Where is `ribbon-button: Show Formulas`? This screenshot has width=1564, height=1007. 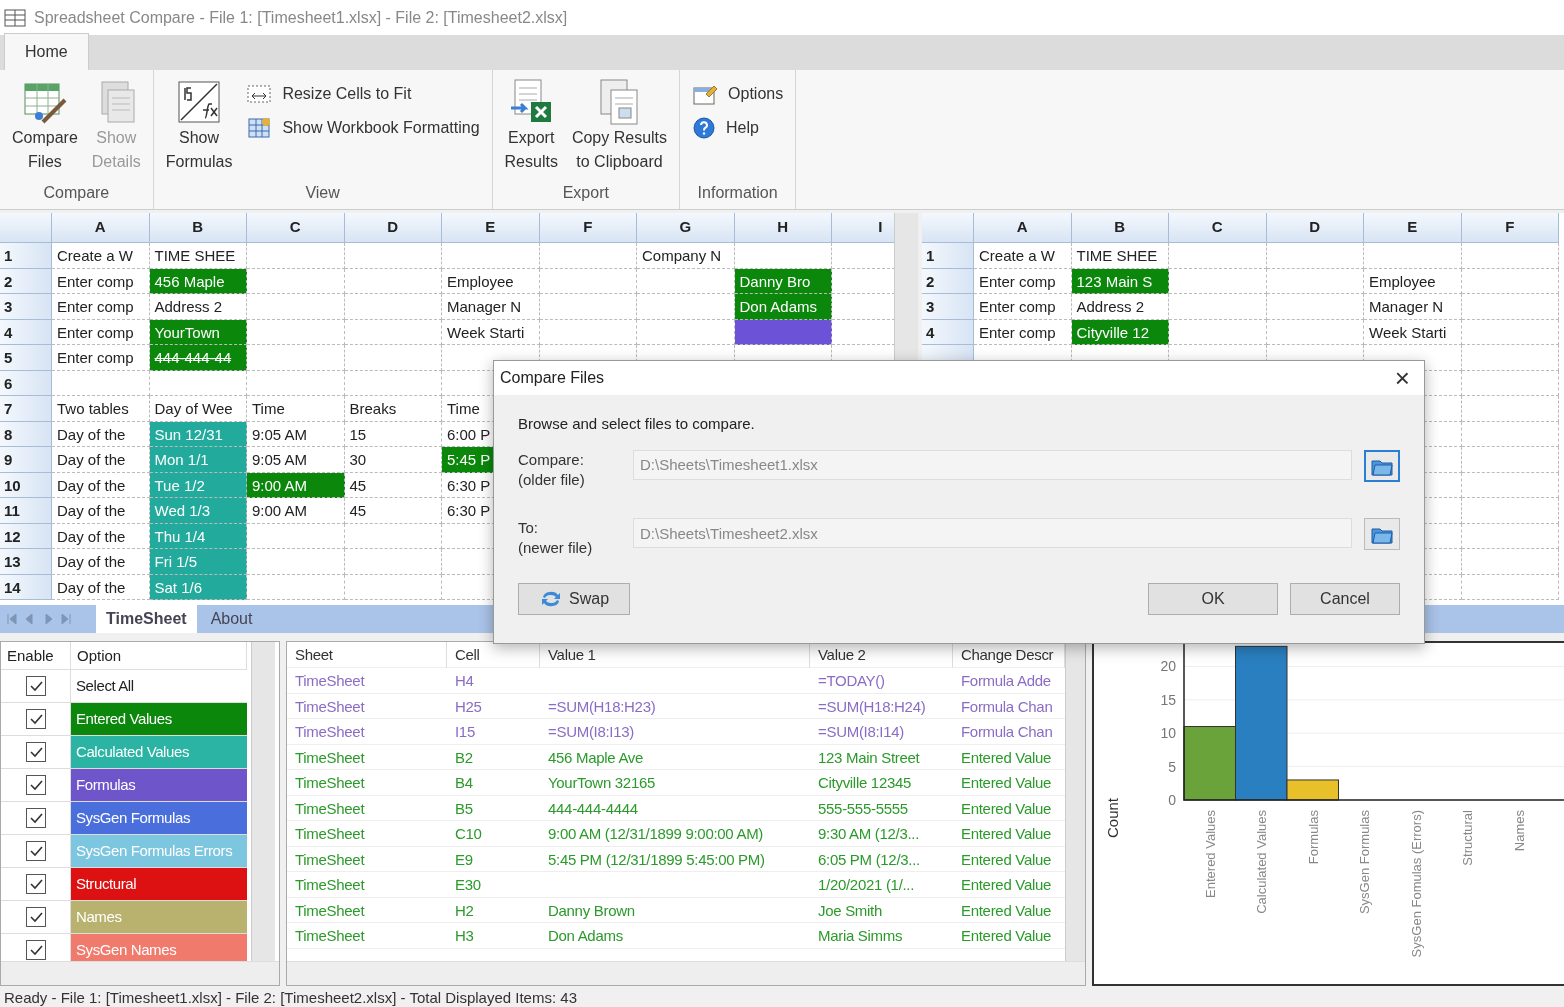
ribbon-button: Show Formulas is located at coordinates (199, 128).